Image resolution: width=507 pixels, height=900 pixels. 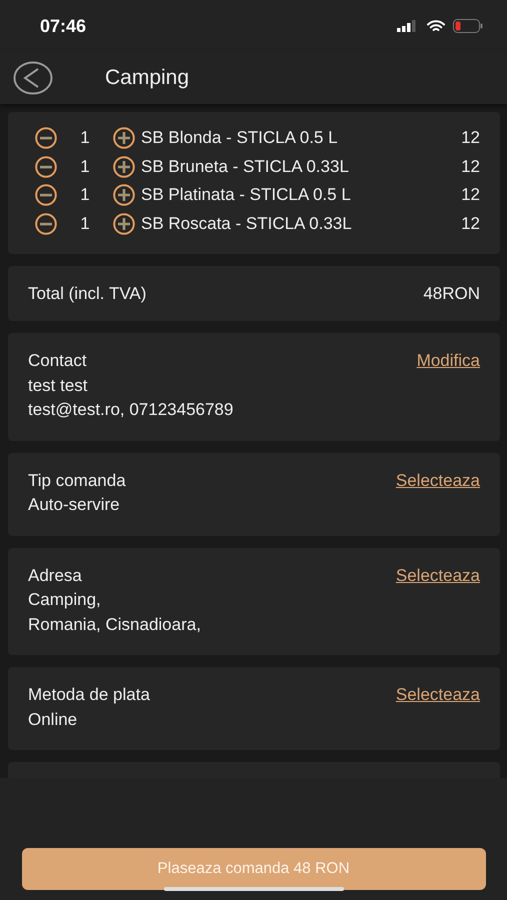 What do you see at coordinates (53, 719) in the screenshot?
I see `section-detail: Online` at bounding box center [53, 719].